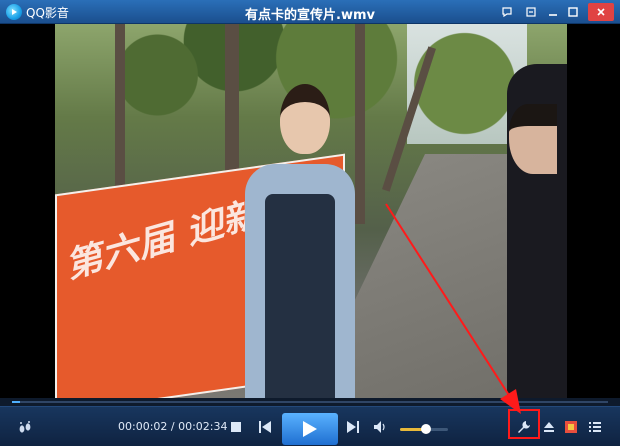 The image size is (620, 446). I want to click on tools-highlight-box, so click(524, 424).